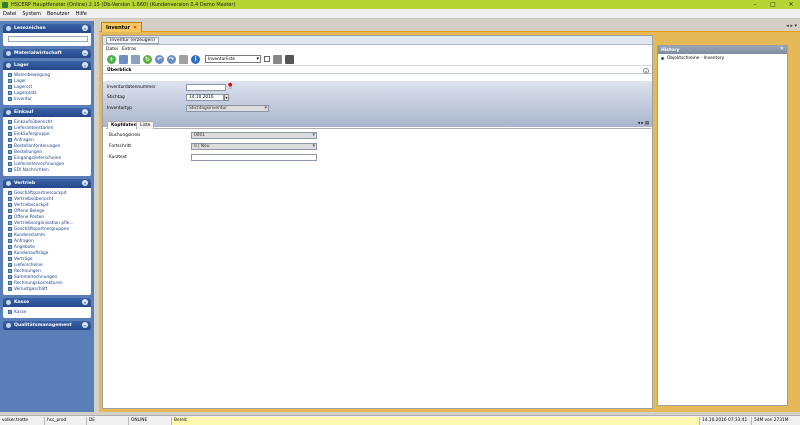 This screenshot has height=425, width=800. What do you see at coordinates (643, 123) in the screenshot?
I see `detail-tab-nav-icons: ◂ ▸ ▤` at bounding box center [643, 123].